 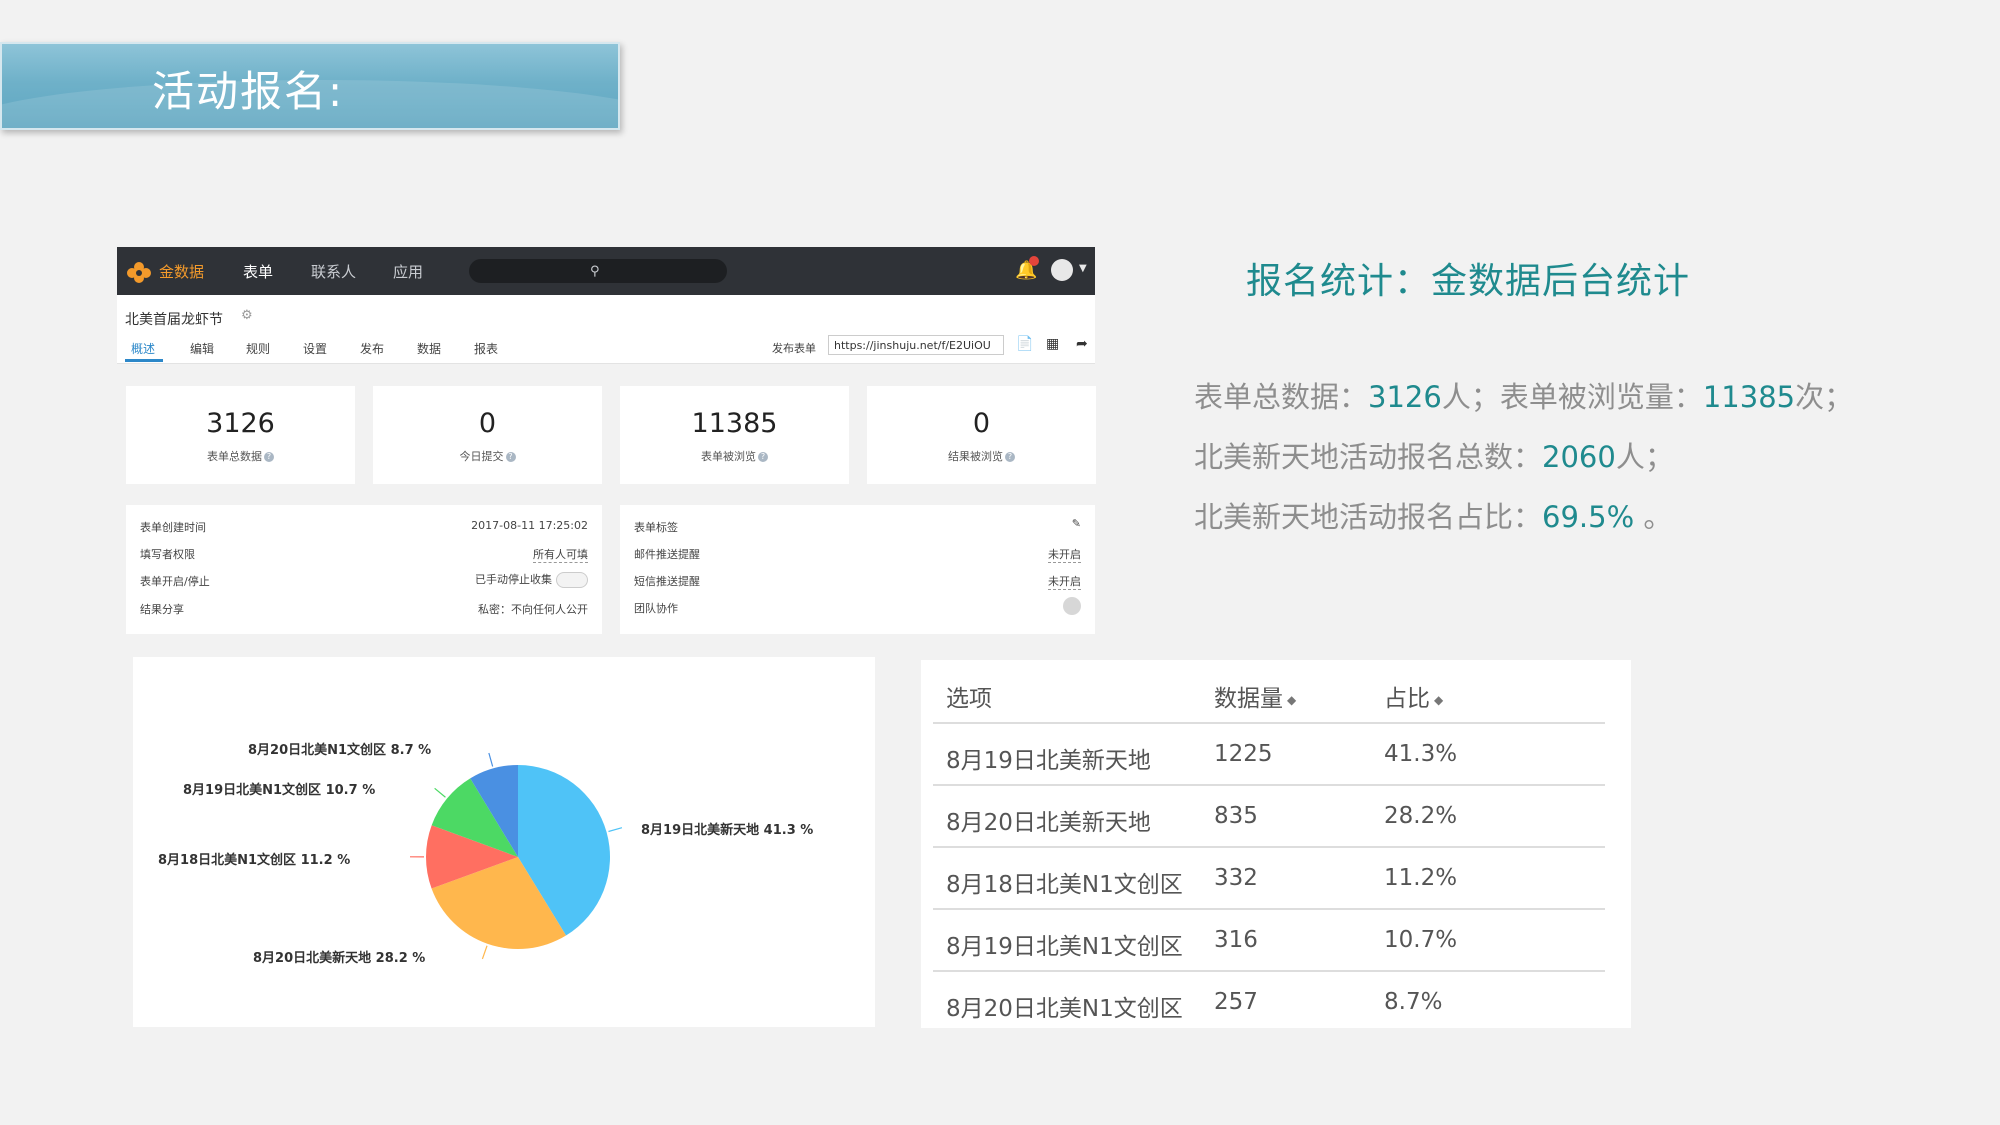 What do you see at coordinates (1072, 606) in the screenshot?
I see `team-avatar` at bounding box center [1072, 606].